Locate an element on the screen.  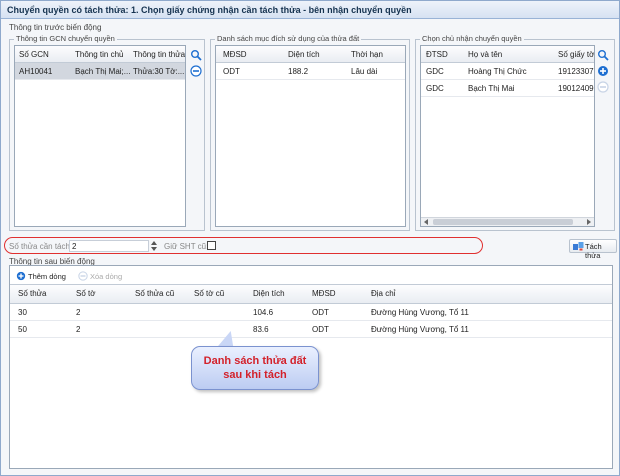
cell-ho-ten: Hoàng Thị Chức is located at coordinates (497, 71).